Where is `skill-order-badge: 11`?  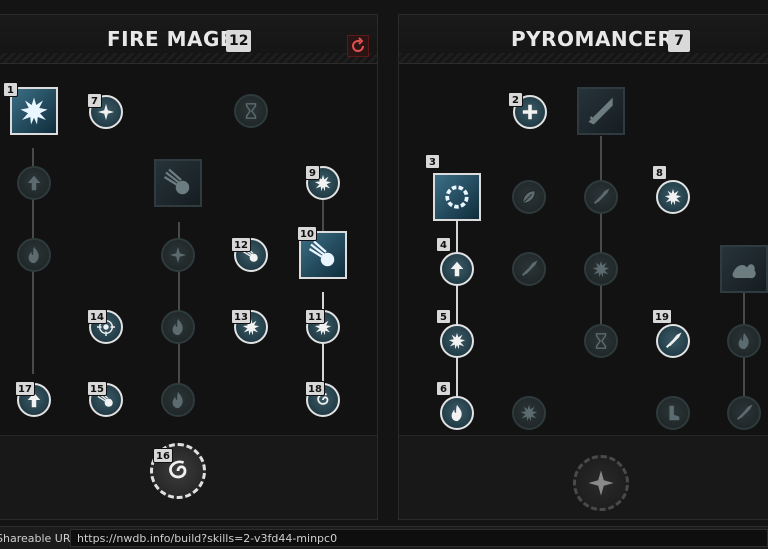
skill-order-badge: 11 is located at coordinates (315, 316).